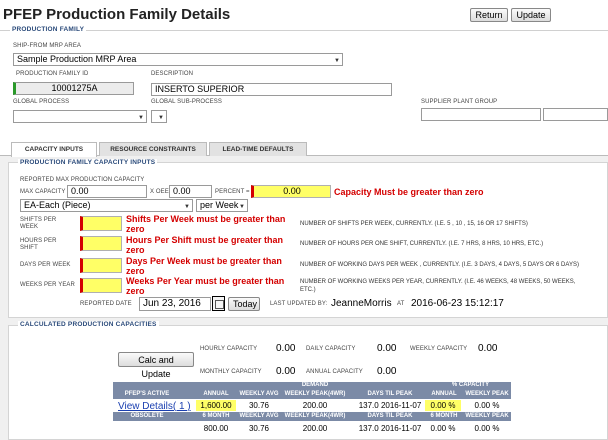 Image resolution: width=608 pixels, height=440 pixels. What do you see at coordinates (190, 191) in the screenshot?
I see `xoee-input: 0.00` at bounding box center [190, 191].